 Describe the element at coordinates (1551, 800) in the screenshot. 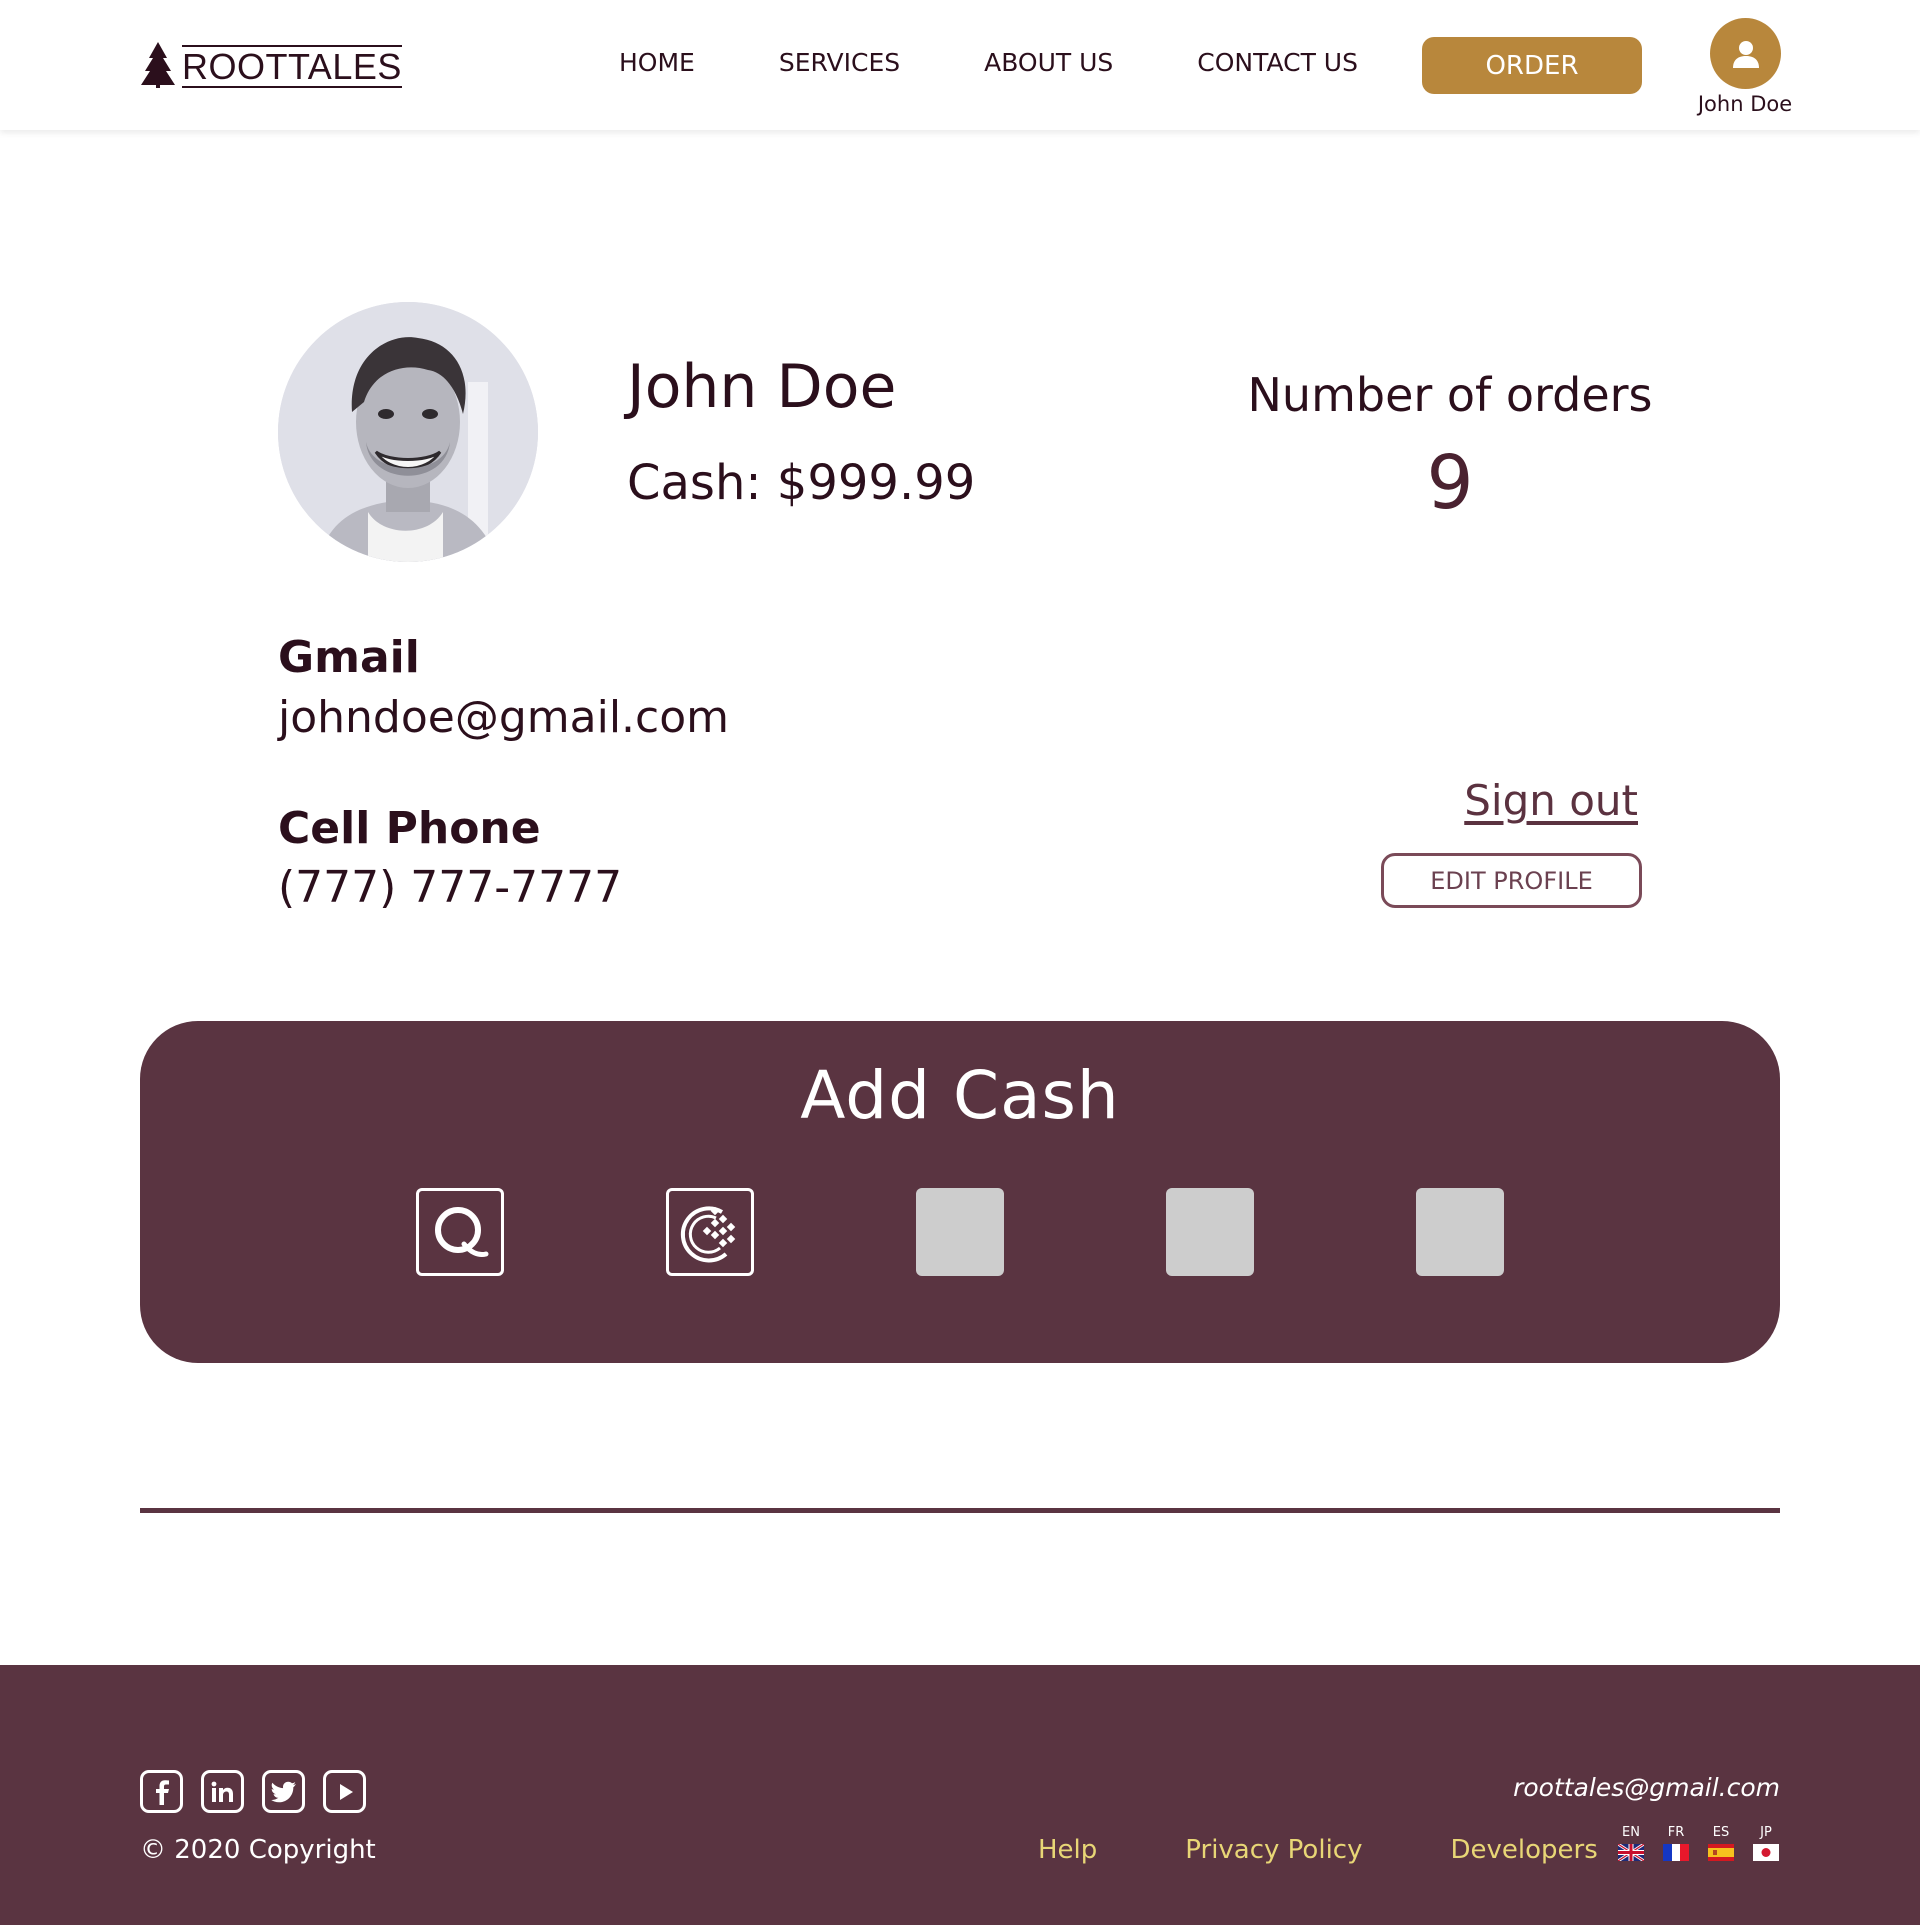

I see `sign-out-link: Sign out` at that location.